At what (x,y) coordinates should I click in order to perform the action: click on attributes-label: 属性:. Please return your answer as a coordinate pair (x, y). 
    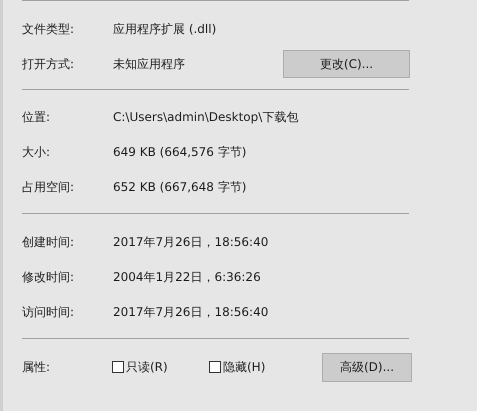
    Looking at the image, I should click on (37, 367).